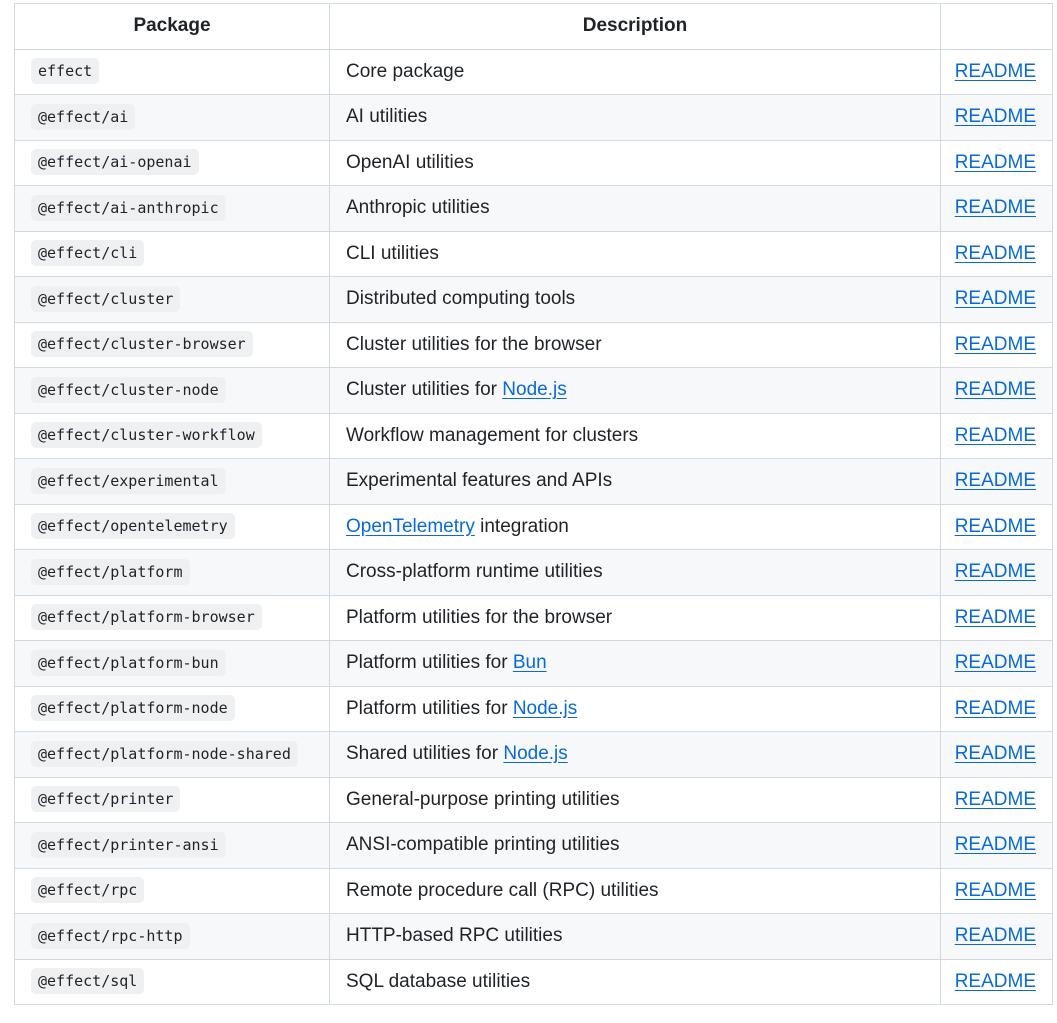 The height and width of the screenshot is (1023, 1057). What do you see at coordinates (533, 26) in the screenshot?
I see `table-header-row: Package Description` at bounding box center [533, 26].